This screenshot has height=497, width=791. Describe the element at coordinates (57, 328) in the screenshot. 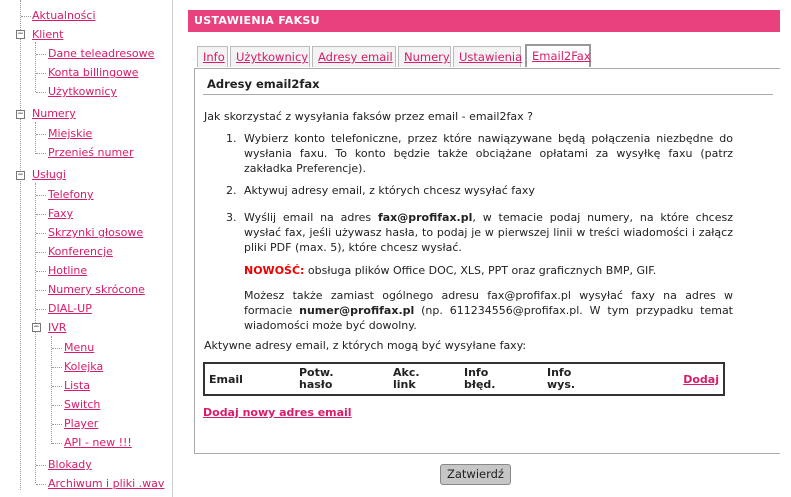

I see `sidebar-item-ivr: IVR` at that location.